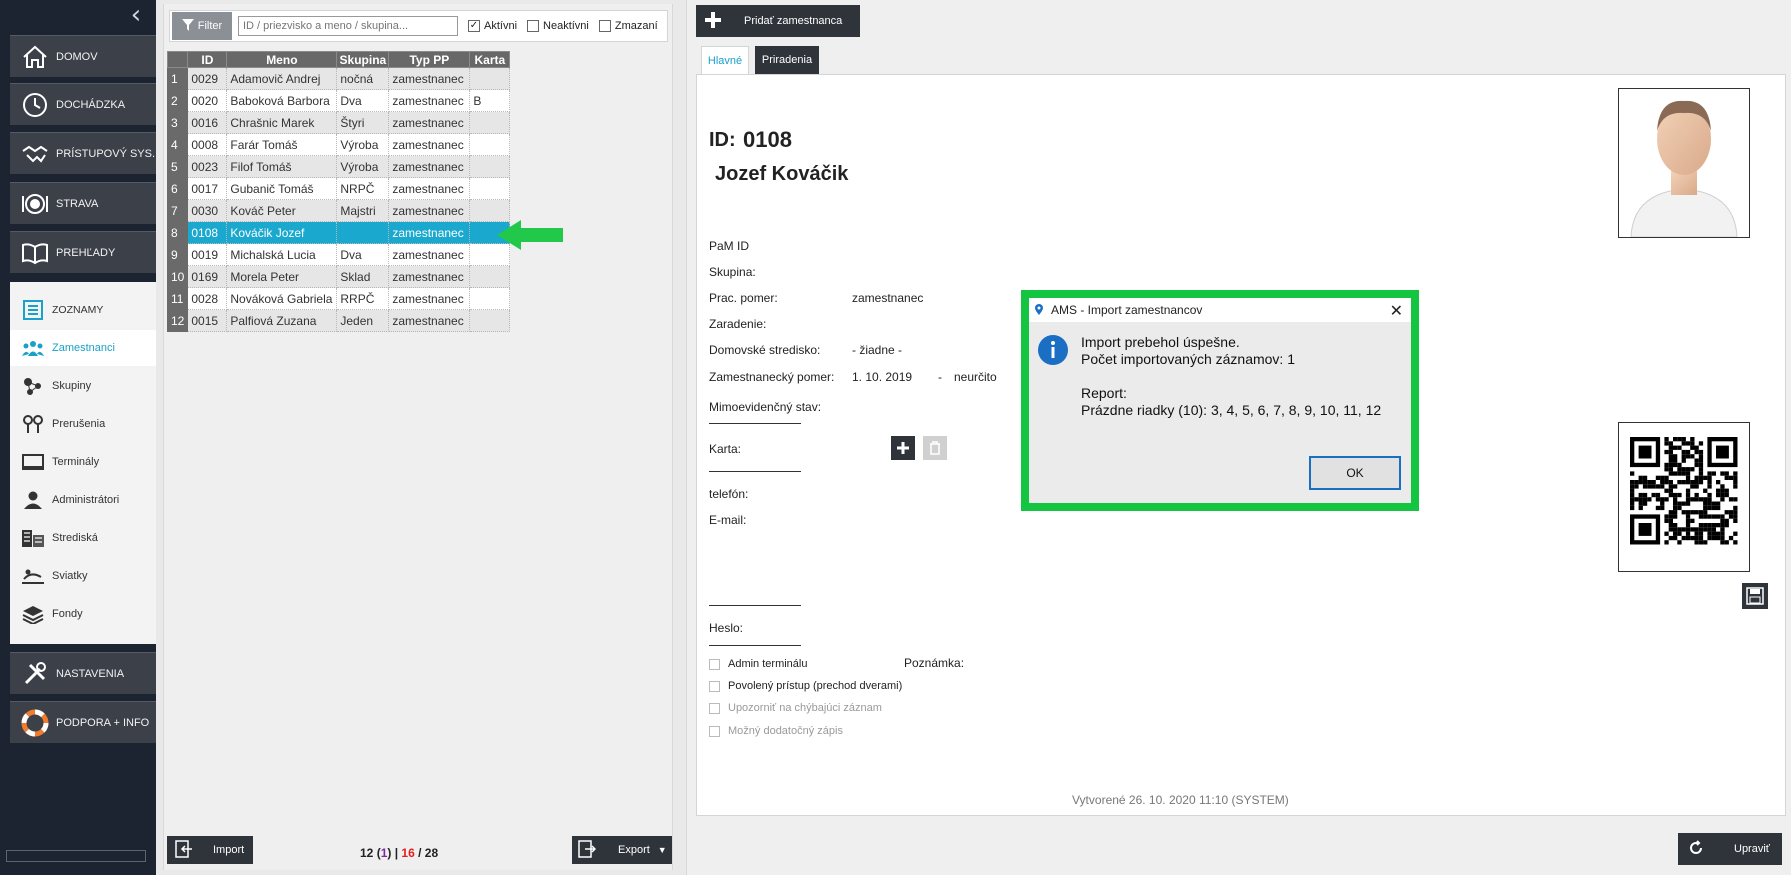 This screenshot has height=875, width=1791. Describe the element at coordinates (363, 59) in the screenshot. I see `column-header: Skupina` at that location.